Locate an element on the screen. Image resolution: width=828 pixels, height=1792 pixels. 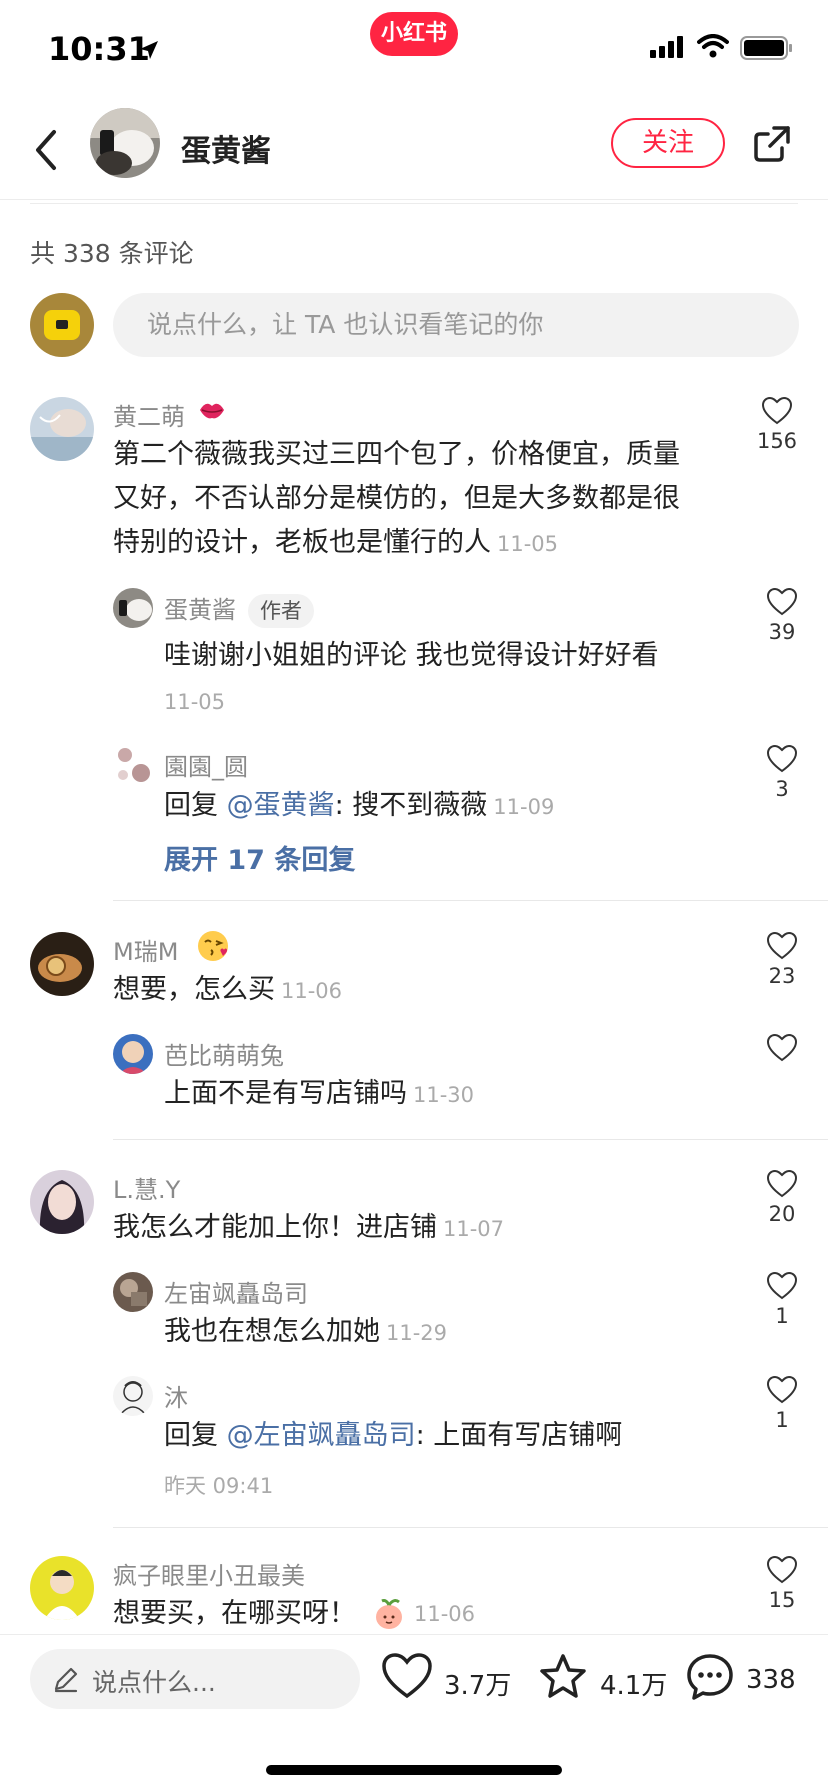
reply-date: 昨天 09:41 is located at coordinates (219, 1486).